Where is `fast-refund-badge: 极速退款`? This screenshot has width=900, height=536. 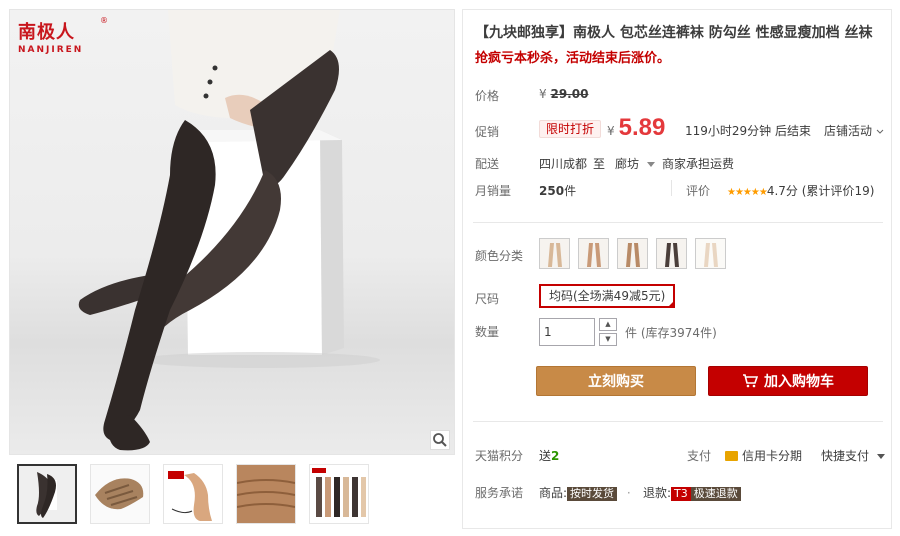
fast-refund-badge: 极速退款 is located at coordinates (715, 494).